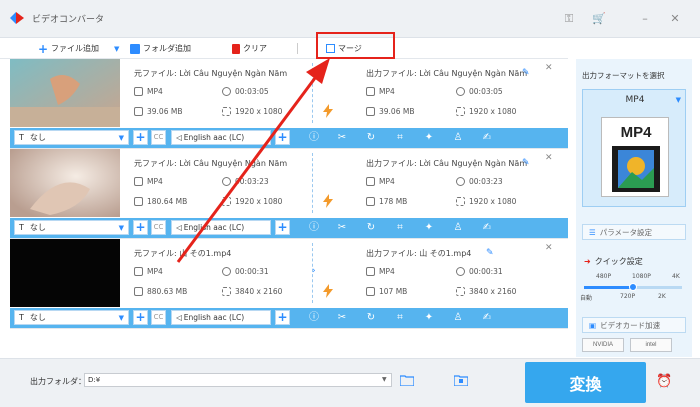 The width and height of the screenshot is (700, 407). I want to click on output-format-value: MP4, so click(387, 271).